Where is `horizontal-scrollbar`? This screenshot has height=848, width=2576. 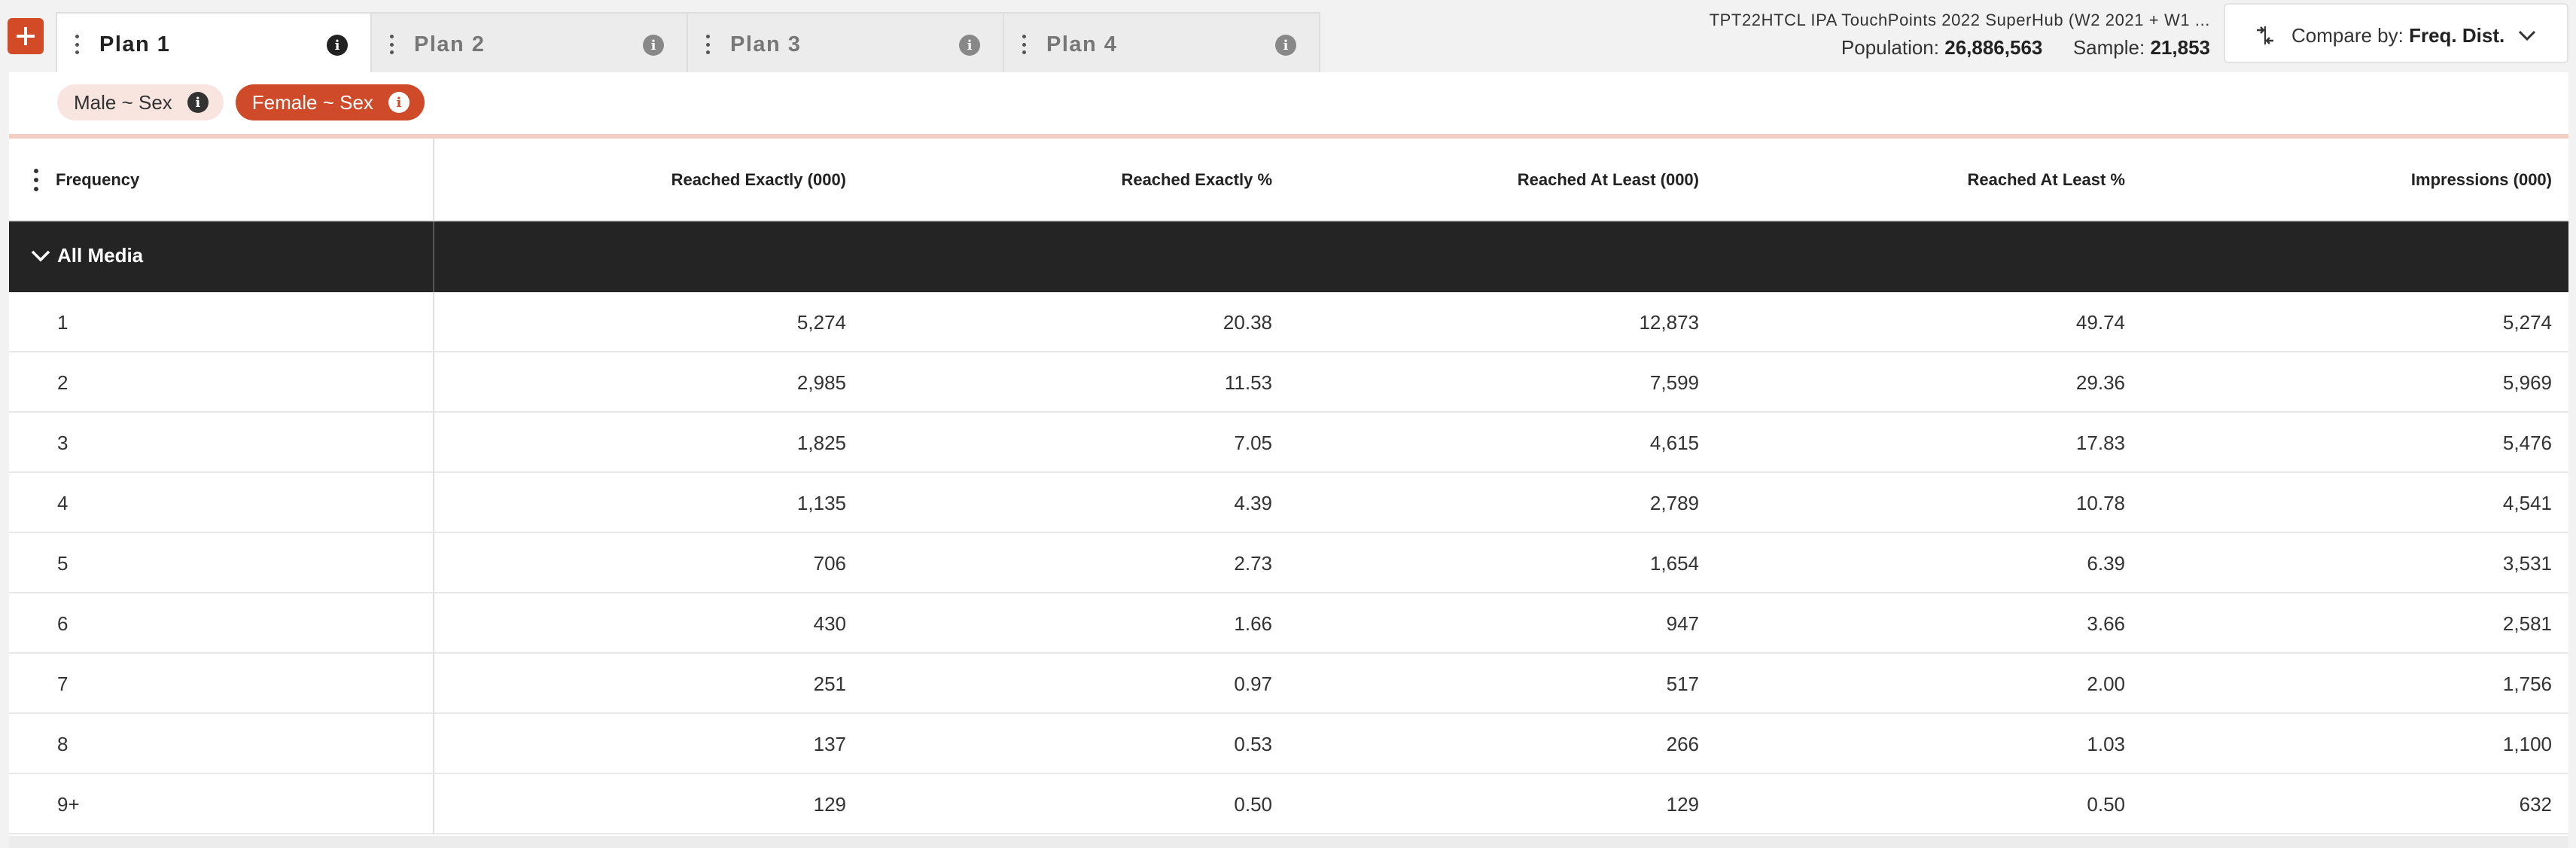
horizontal-scrollbar is located at coordinates (1289, 842).